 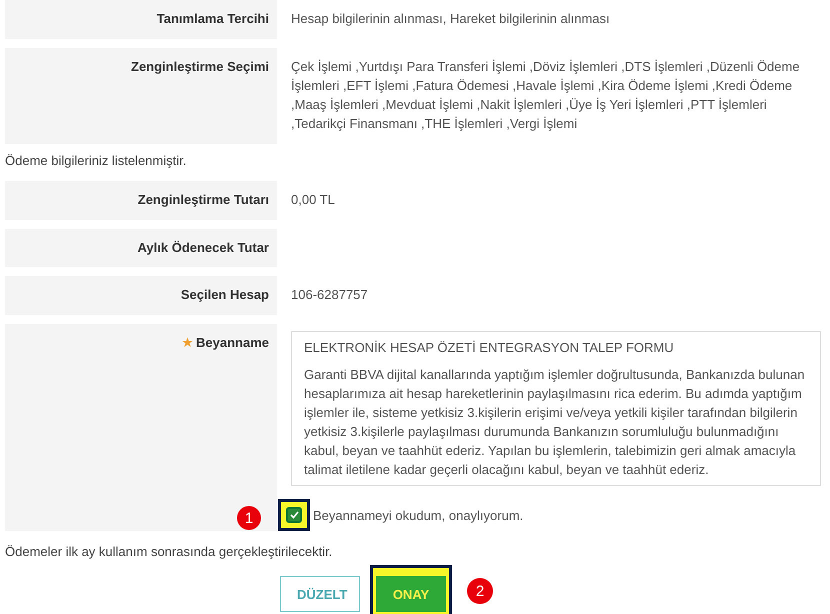 What do you see at coordinates (141, 295) in the screenshot?
I see `field-label: Seçilen Hesap` at bounding box center [141, 295].